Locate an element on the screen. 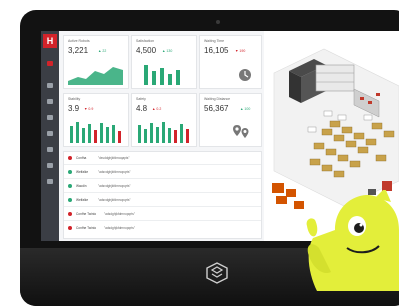 This screenshot has width=399, height=306. nav-tools-icon is located at coordinates (50, 149).